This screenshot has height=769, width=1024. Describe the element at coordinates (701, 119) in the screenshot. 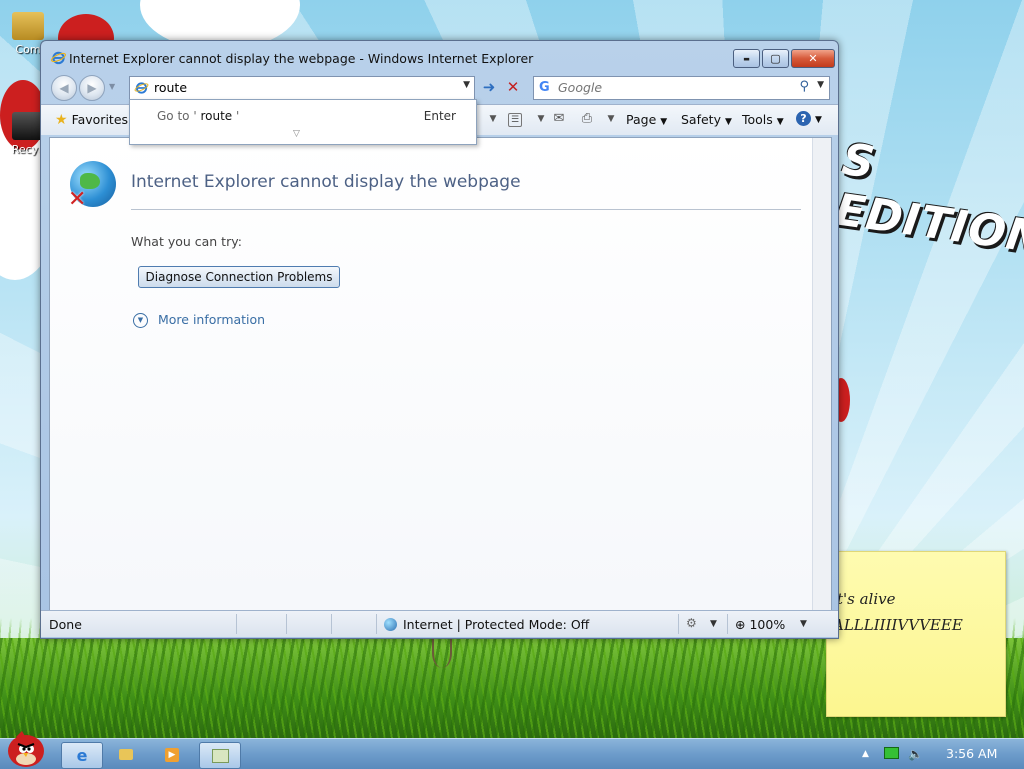

I see `safety-menu-label: Safety` at that location.